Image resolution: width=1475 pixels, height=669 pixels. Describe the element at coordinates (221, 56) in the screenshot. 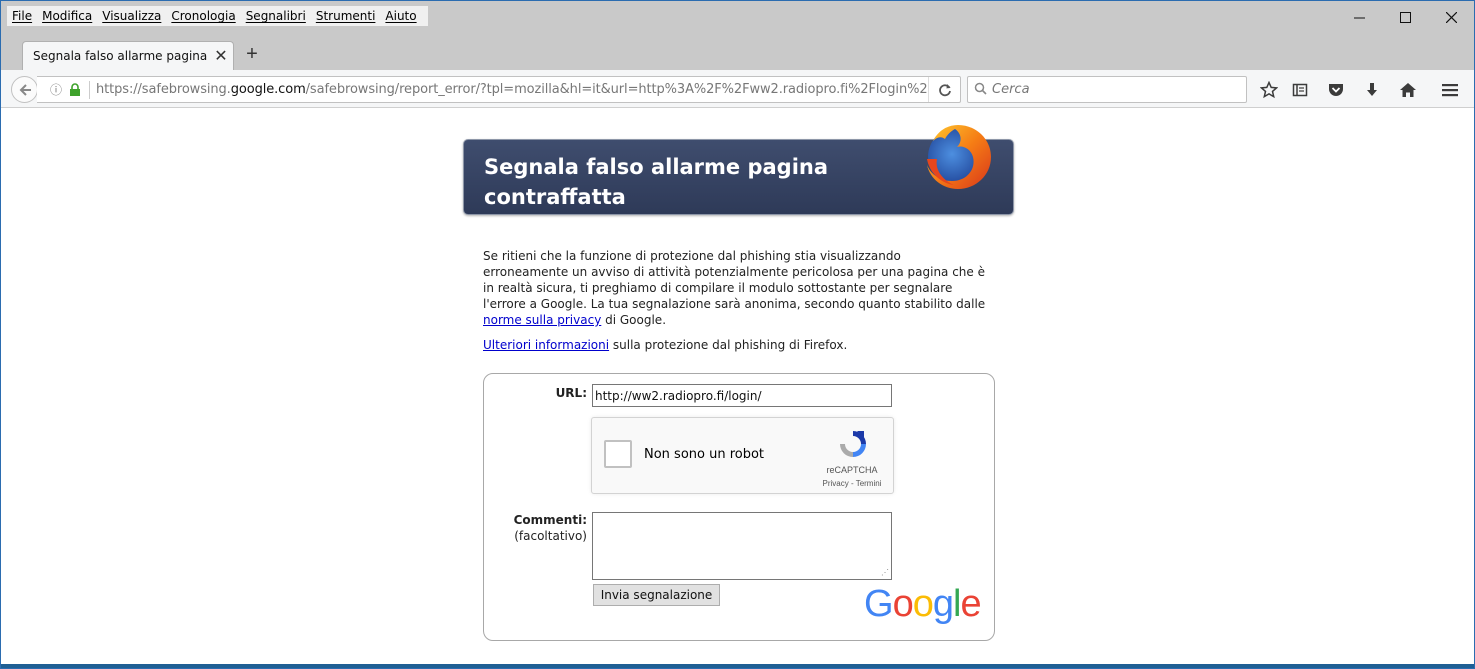

I see `tab-close-icon: ✕` at that location.